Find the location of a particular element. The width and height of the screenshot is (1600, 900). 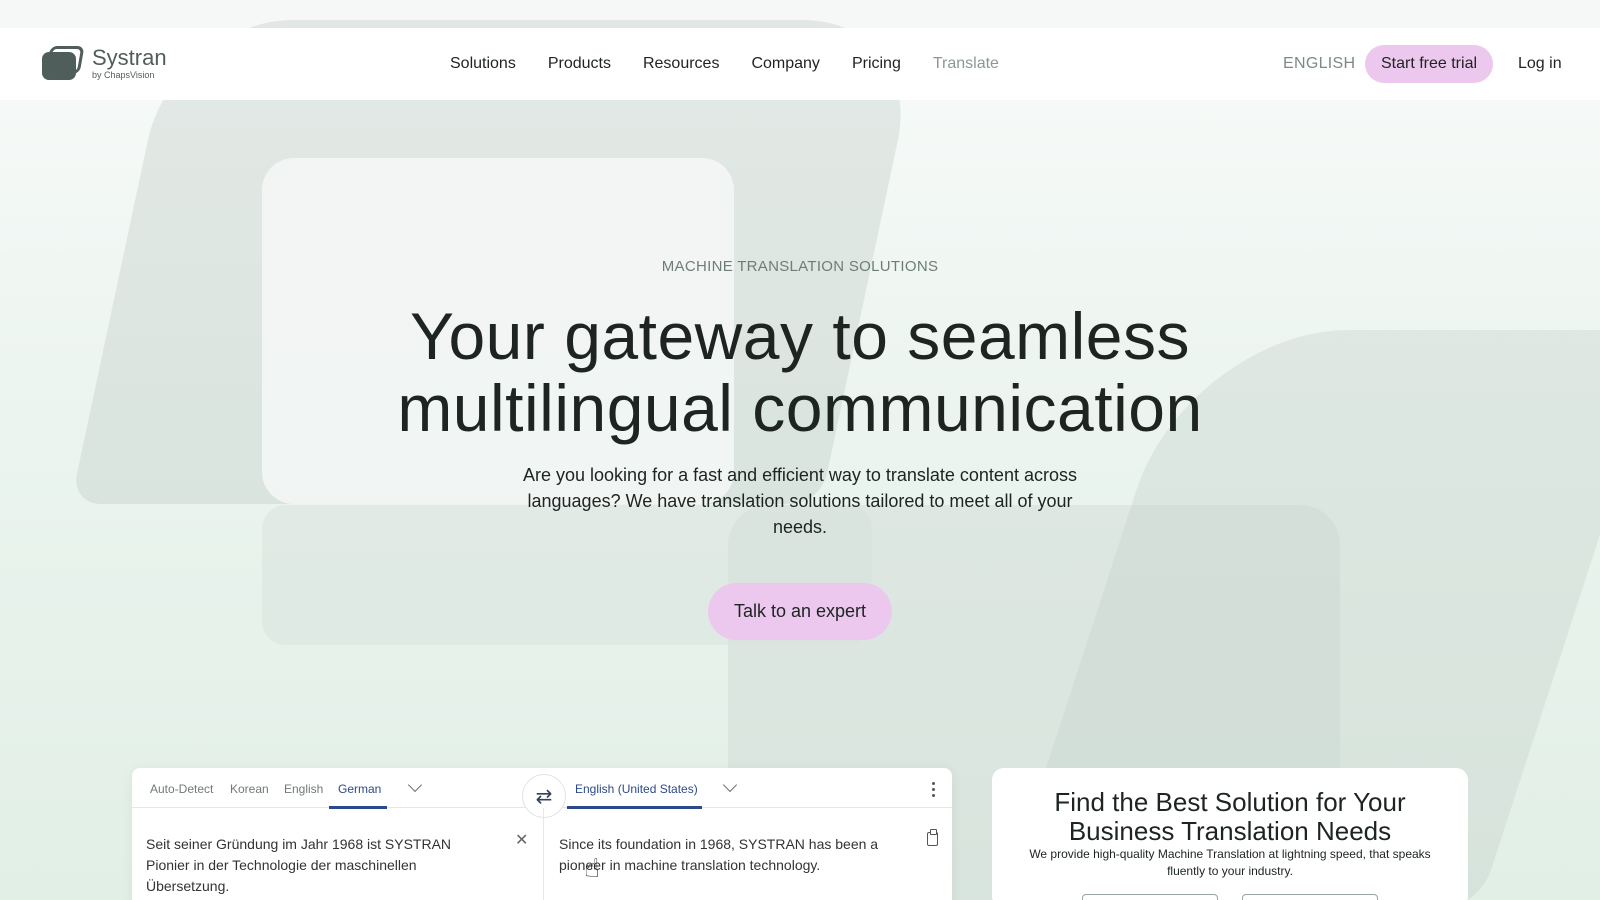

pane-divider is located at coordinates (543, 854).